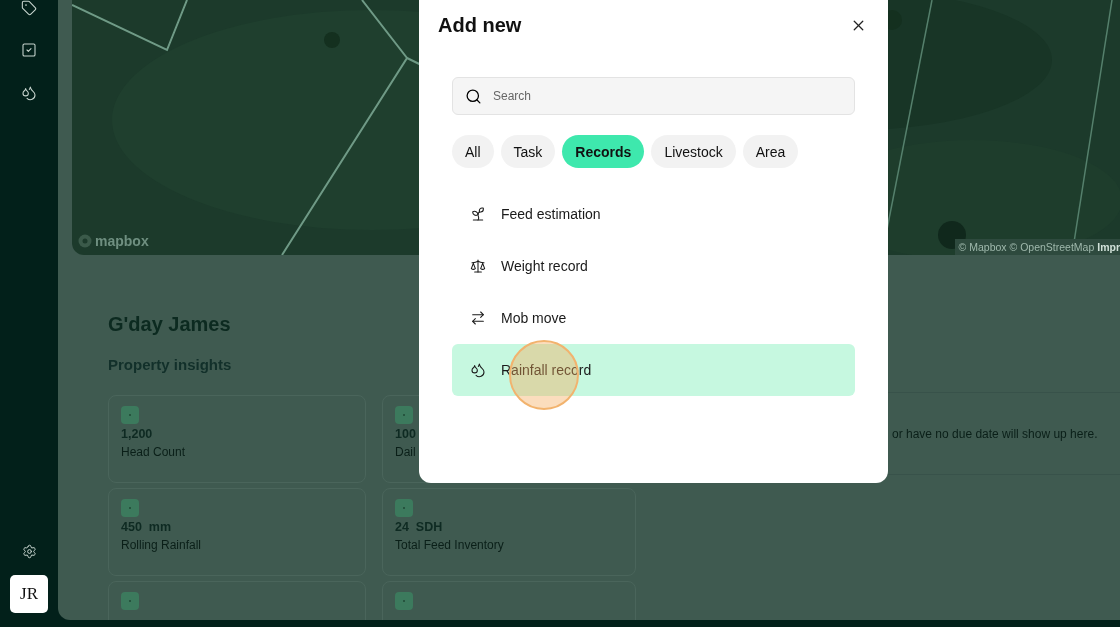 The height and width of the screenshot is (627, 1120). What do you see at coordinates (1108, 247) in the screenshot?
I see `attribution-link: Impr` at bounding box center [1108, 247].